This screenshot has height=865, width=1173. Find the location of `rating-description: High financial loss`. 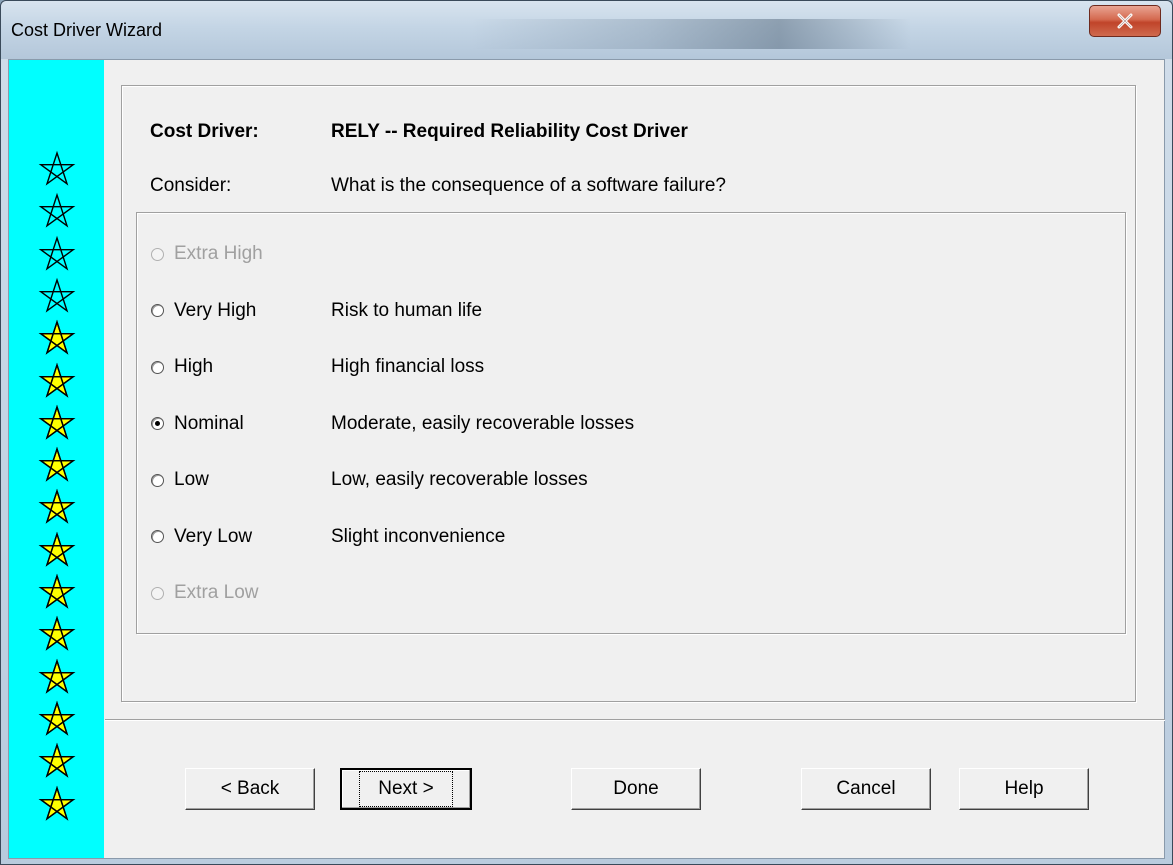

rating-description: High financial loss is located at coordinates (408, 366).